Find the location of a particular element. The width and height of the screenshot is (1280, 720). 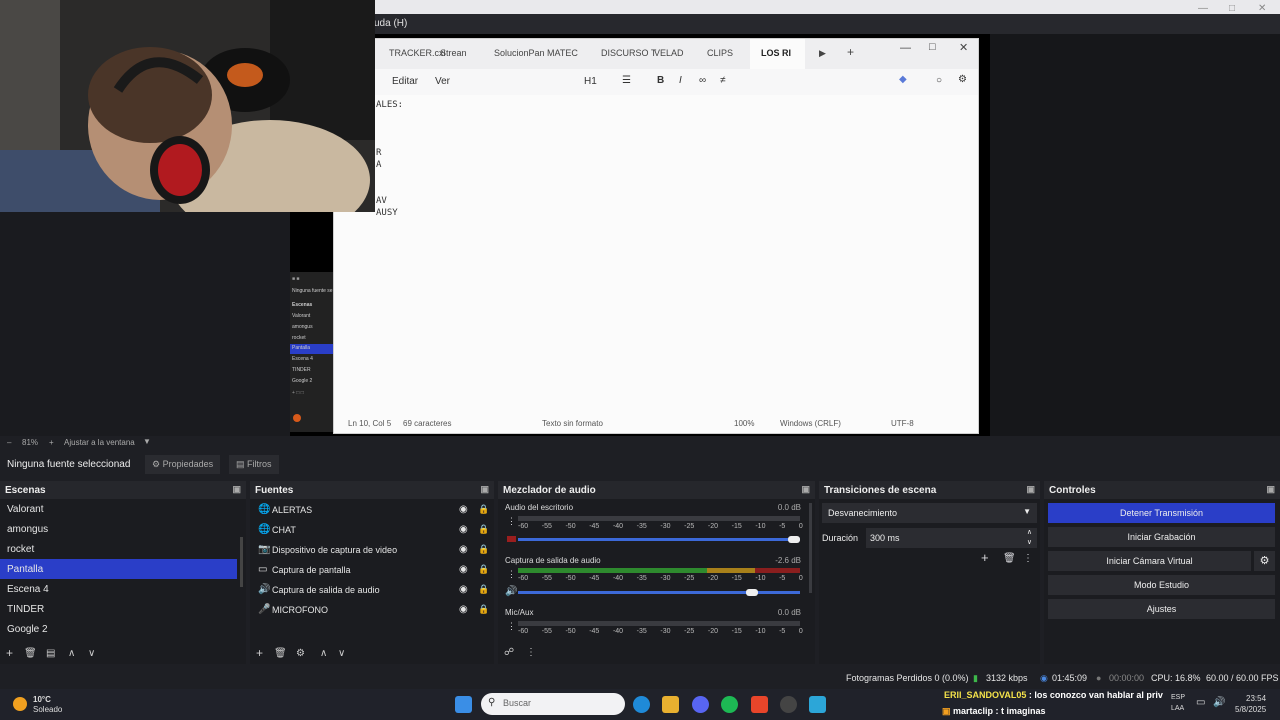

language-bottom: LAA is located at coordinates (1177, 708).